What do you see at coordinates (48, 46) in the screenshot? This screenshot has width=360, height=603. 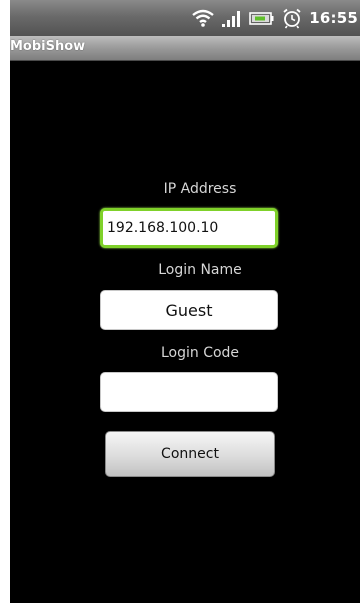 I see `app-title: MobiShow` at bounding box center [48, 46].